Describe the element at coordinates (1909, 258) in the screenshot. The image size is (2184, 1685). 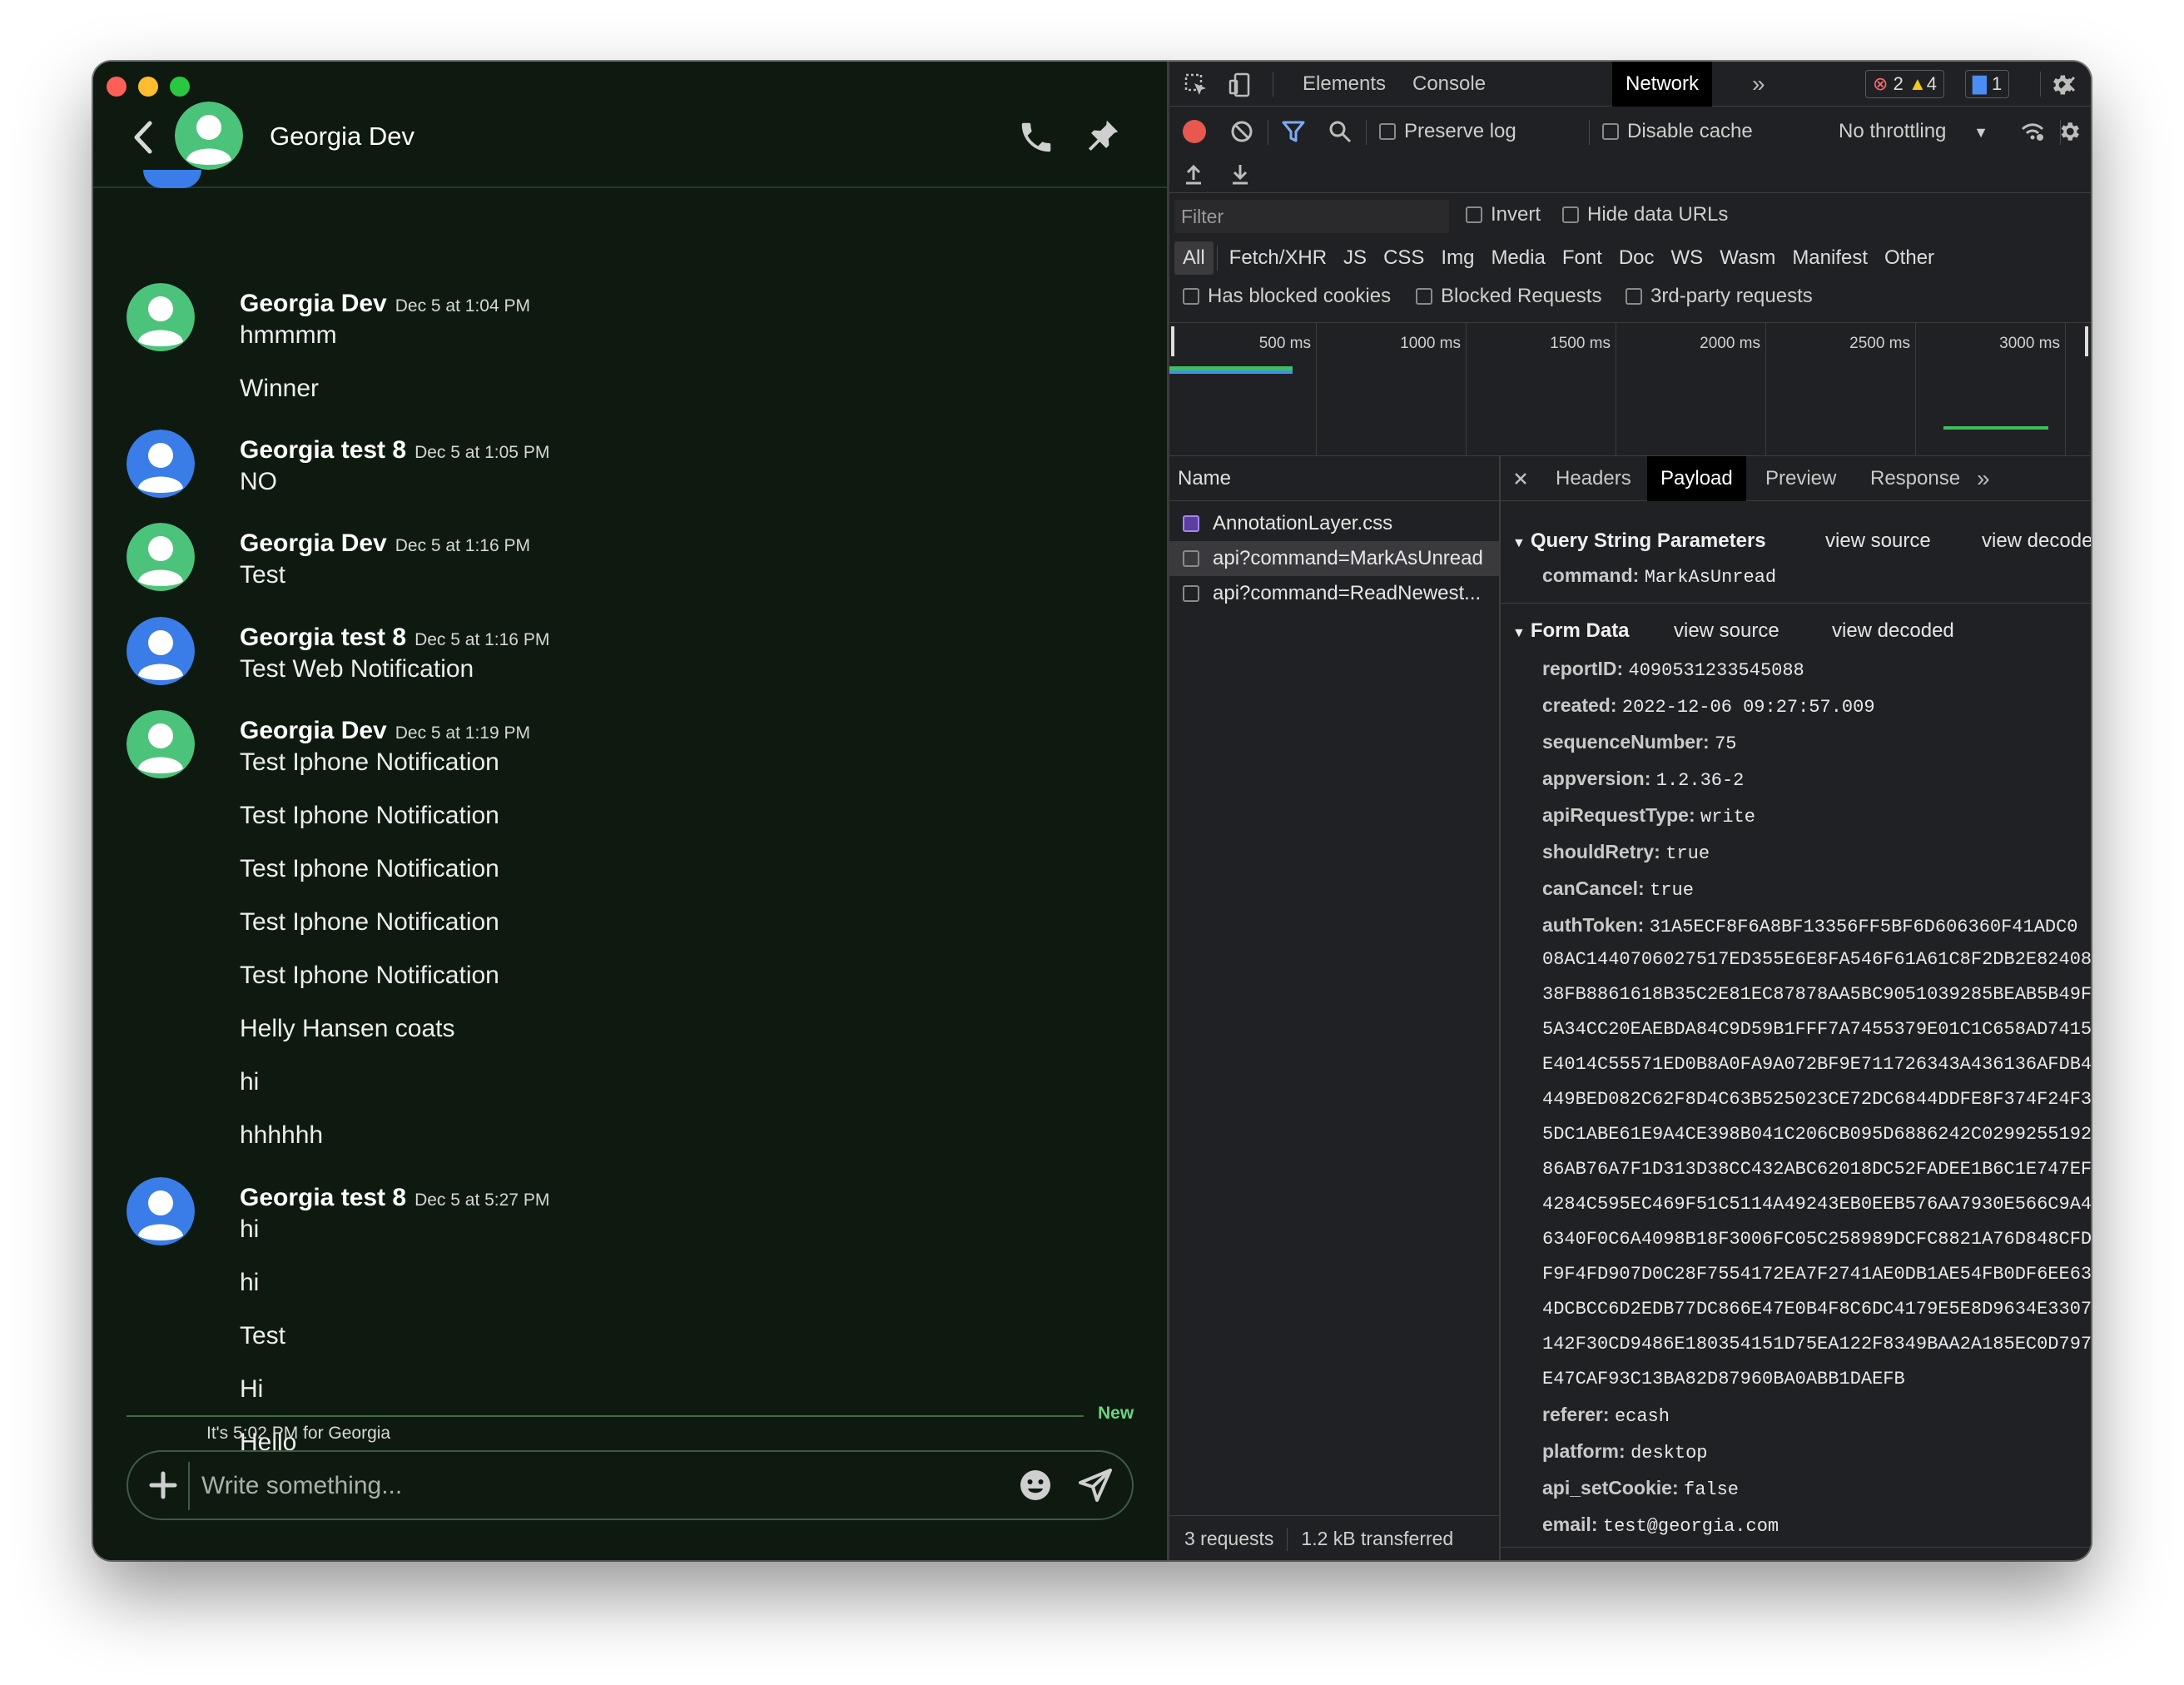
I see `type-filter-other: Other` at that location.